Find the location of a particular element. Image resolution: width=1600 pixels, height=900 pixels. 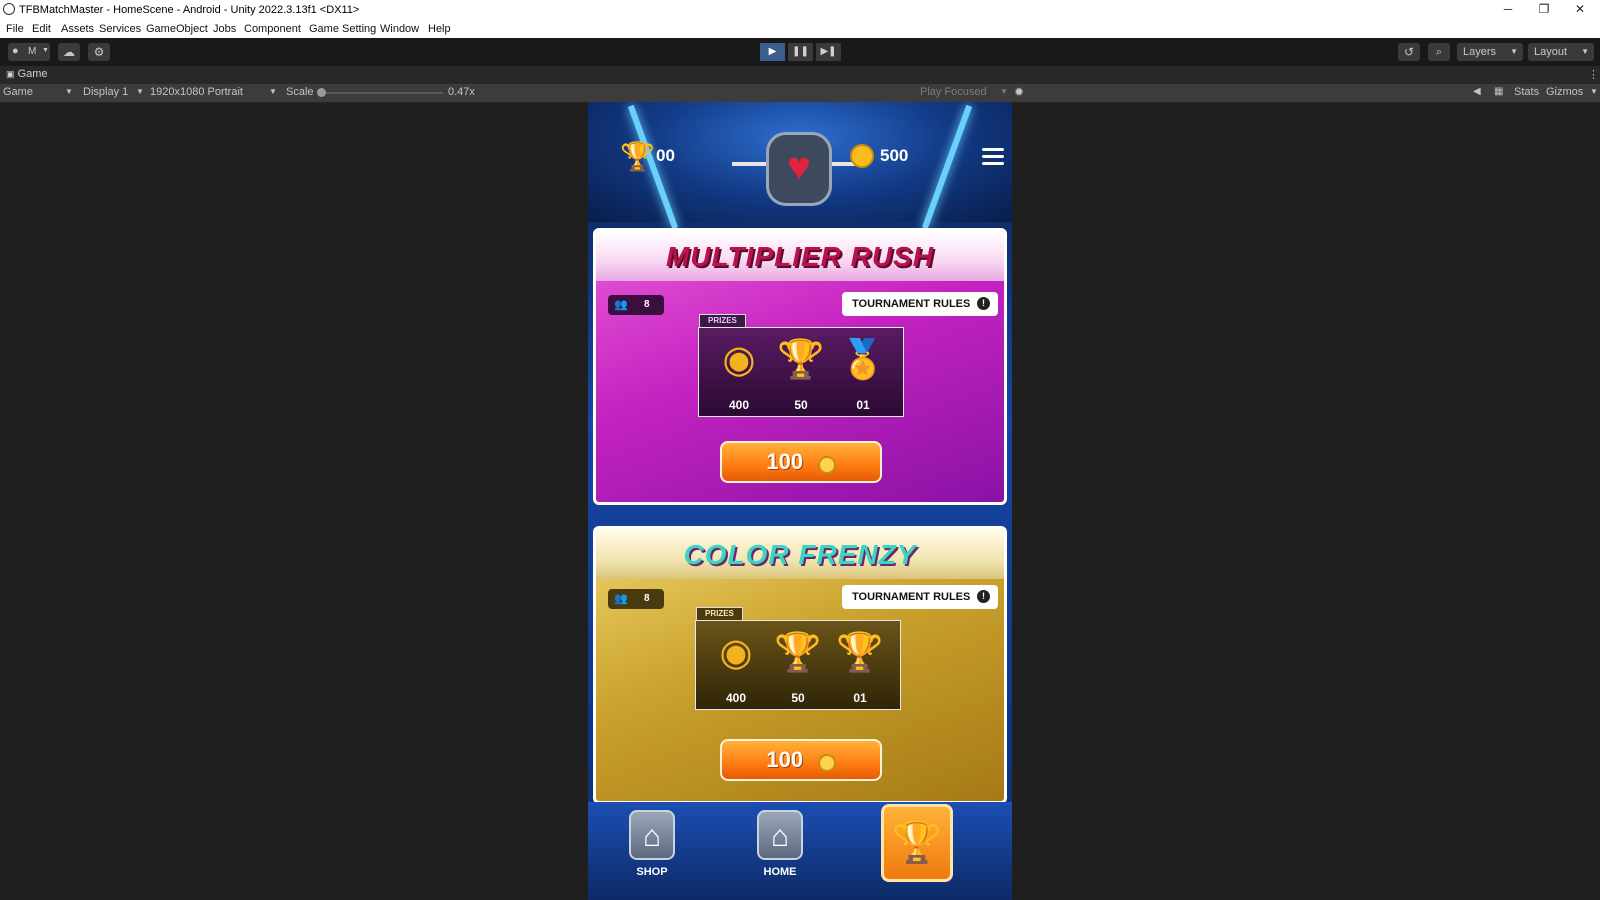

prizes-panel: ◉ 400 🏆 50 🏆 01 is located at coordinates (798, 665).